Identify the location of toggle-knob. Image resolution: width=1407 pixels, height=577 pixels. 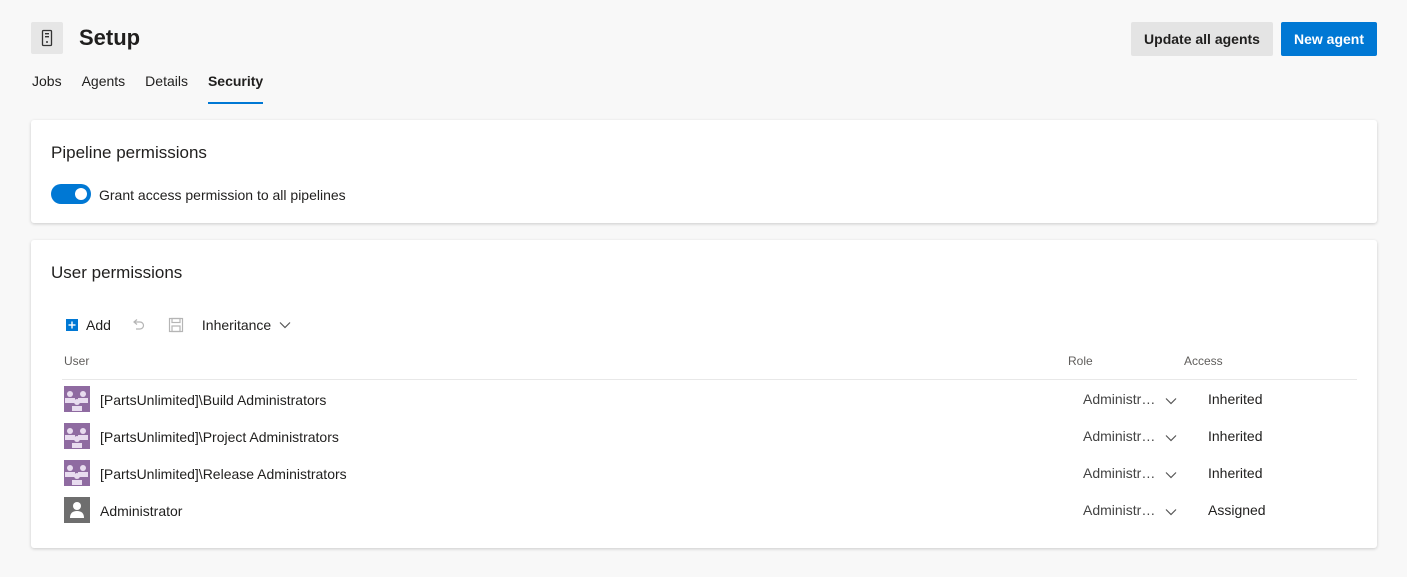
(81, 194).